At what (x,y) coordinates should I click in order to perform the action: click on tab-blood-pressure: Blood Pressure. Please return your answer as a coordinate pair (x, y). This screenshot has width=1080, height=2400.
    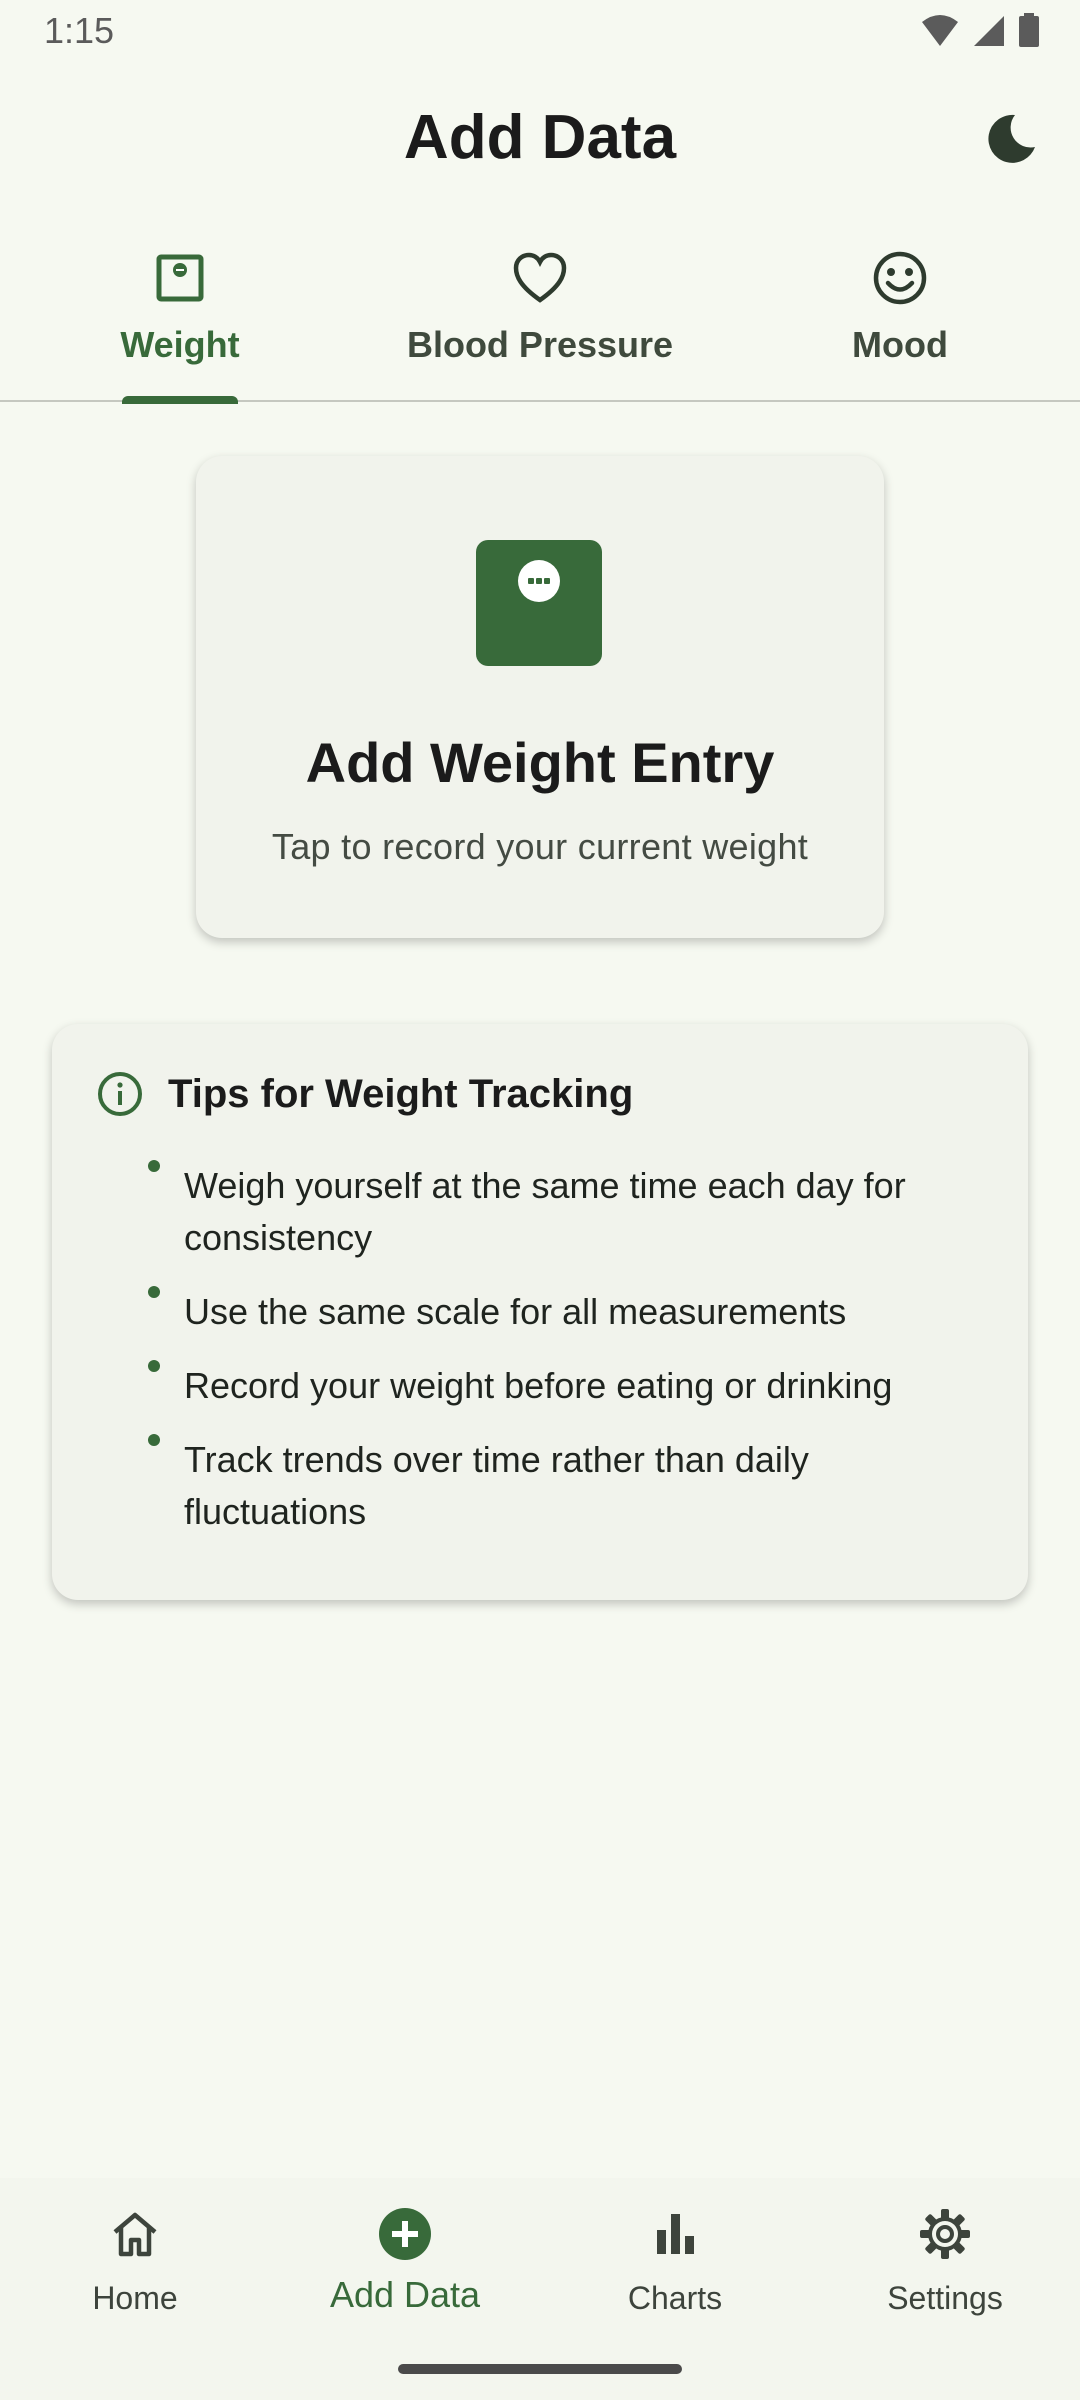
    Looking at the image, I should click on (540, 323).